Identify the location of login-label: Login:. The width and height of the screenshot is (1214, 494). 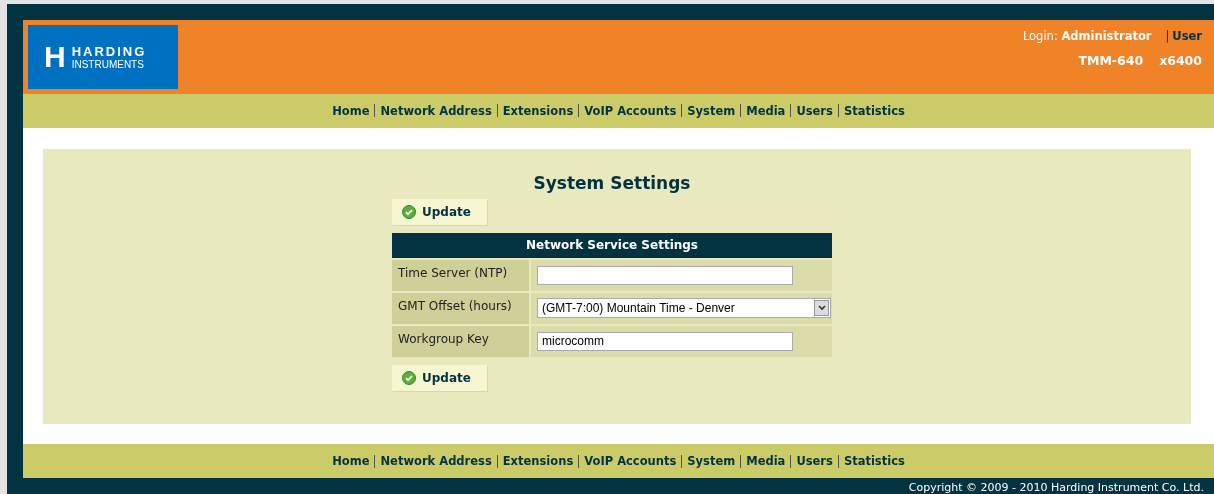
(1040, 36).